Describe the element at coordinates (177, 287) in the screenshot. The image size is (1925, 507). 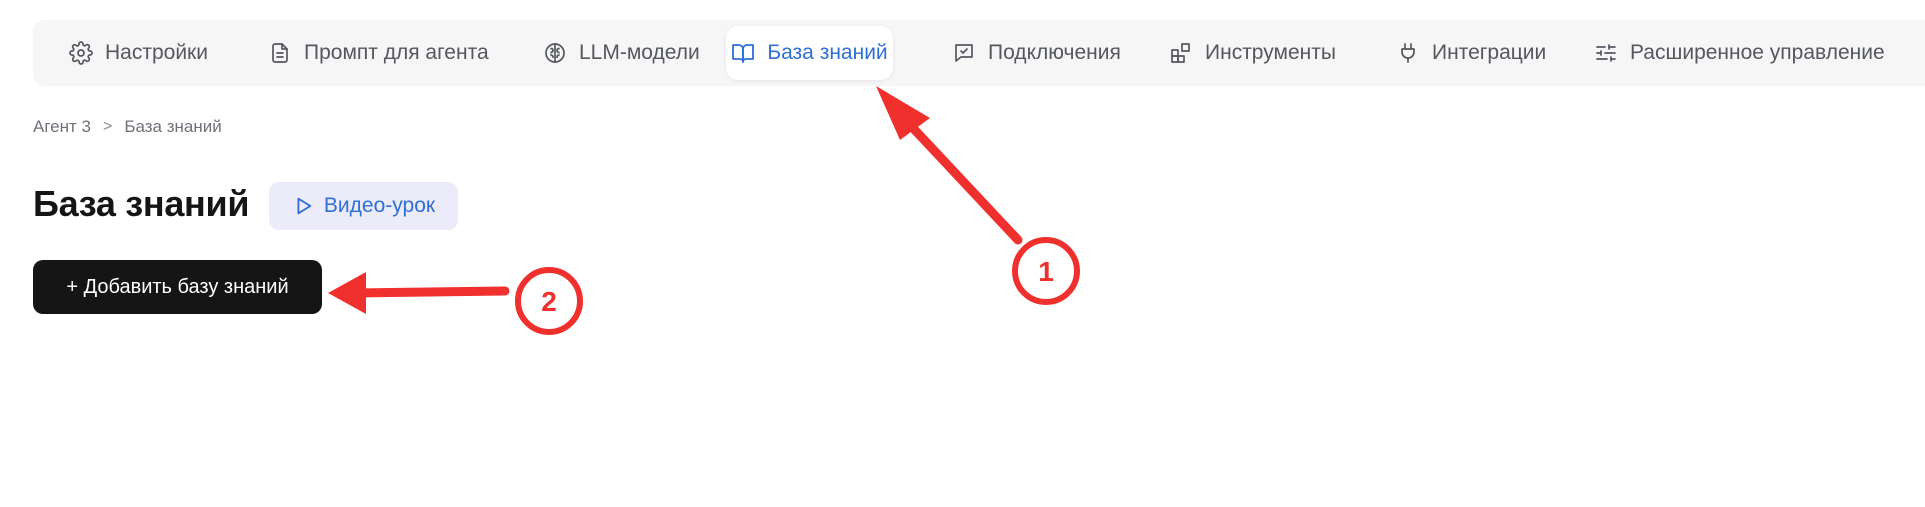
I see `add-knowledge-base-button: + Добавить базу знаний` at that location.